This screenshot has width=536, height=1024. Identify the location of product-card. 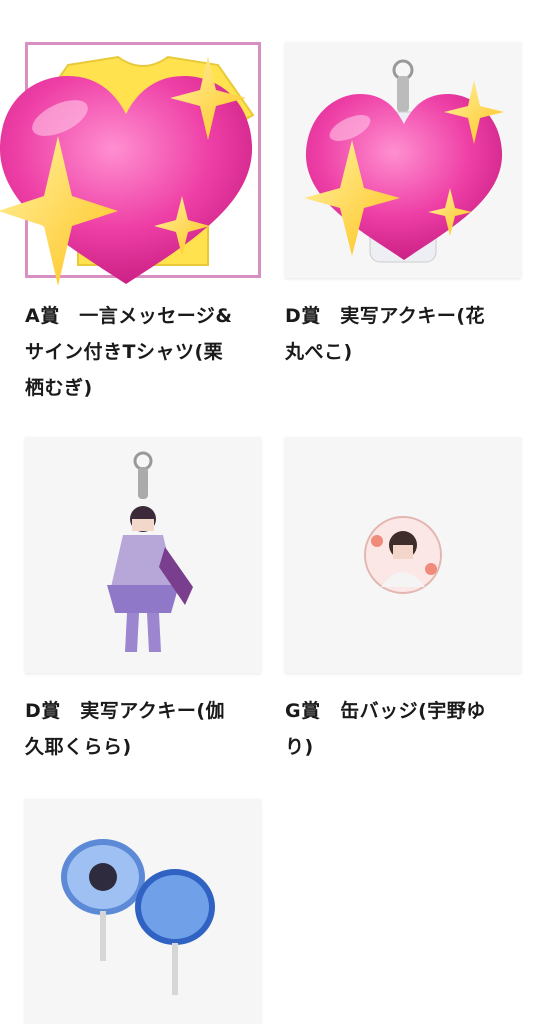
(143, 911).